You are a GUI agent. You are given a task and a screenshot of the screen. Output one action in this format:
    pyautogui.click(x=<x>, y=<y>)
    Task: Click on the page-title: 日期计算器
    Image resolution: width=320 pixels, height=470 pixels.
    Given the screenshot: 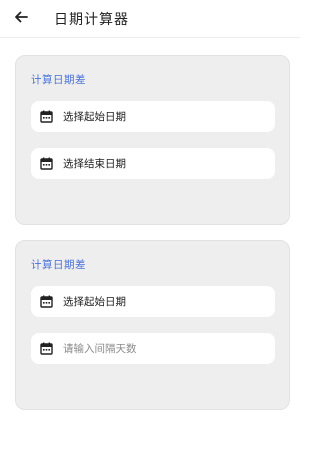 What is the action you would take?
    pyautogui.click(x=91, y=20)
    